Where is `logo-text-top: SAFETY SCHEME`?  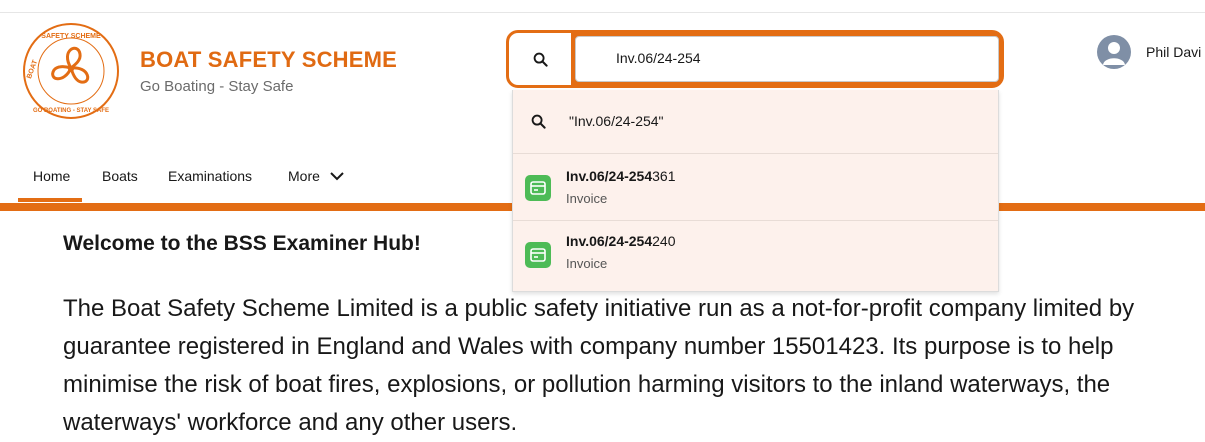 logo-text-top: SAFETY SCHEME is located at coordinates (71, 36).